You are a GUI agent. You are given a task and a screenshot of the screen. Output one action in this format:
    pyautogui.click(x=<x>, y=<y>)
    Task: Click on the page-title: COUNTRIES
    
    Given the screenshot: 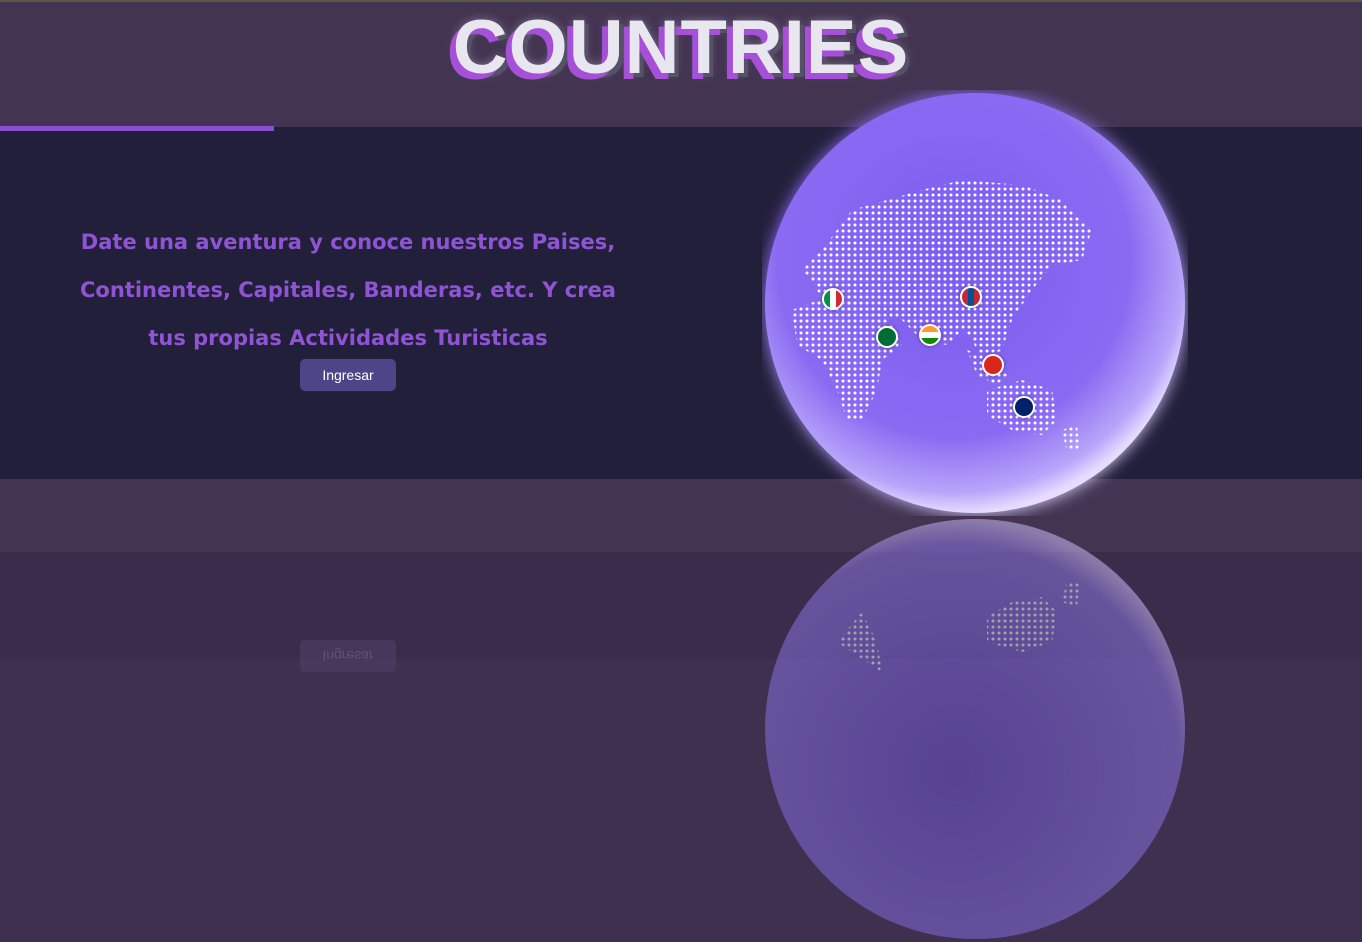 What is the action you would take?
    pyautogui.click(x=681, y=47)
    